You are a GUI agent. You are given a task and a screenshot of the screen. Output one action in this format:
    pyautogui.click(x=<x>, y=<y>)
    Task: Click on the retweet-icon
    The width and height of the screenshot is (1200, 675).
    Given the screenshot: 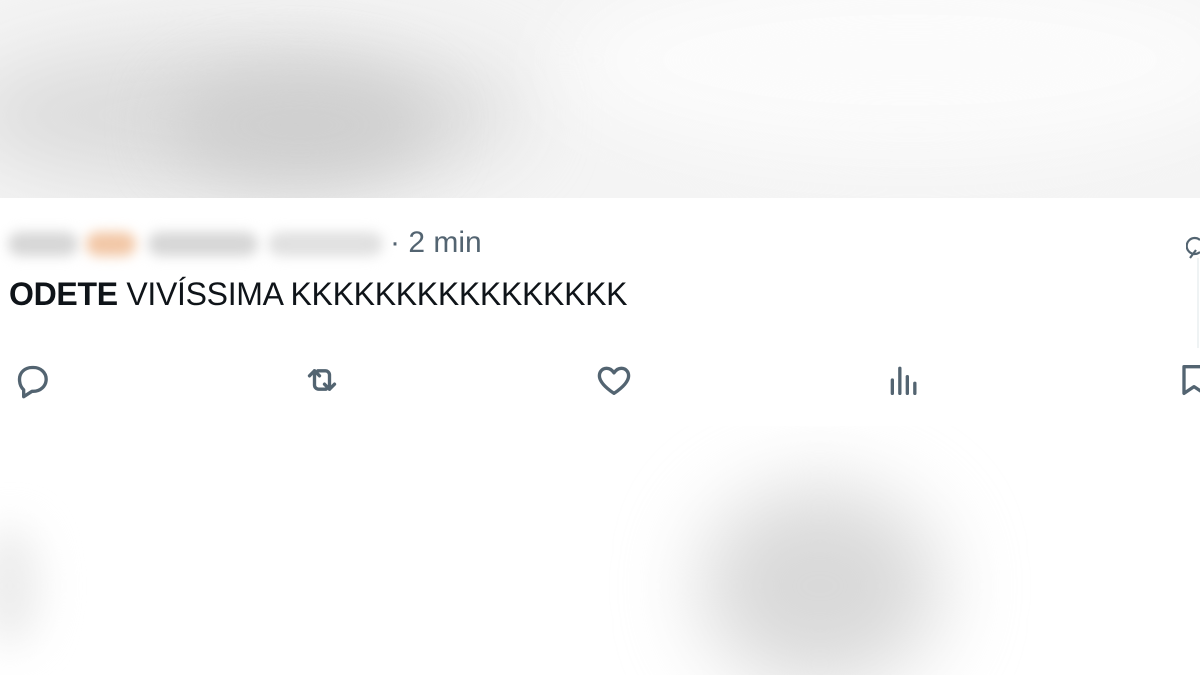 What is the action you would take?
    pyautogui.click(x=322, y=380)
    